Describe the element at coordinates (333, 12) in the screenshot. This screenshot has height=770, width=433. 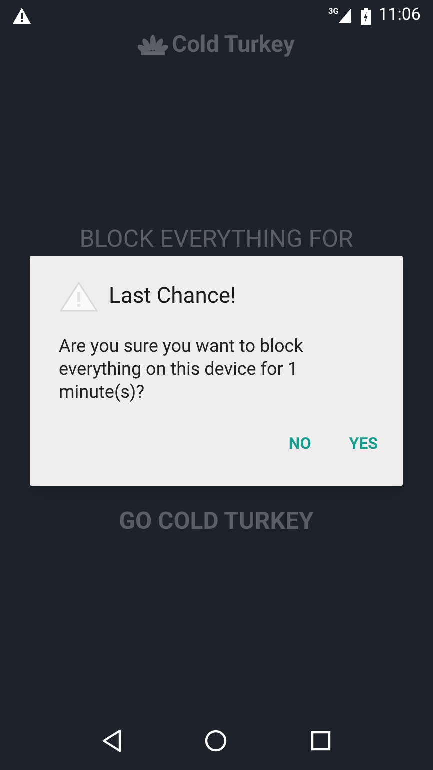
I see `network-type: 3G` at that location.